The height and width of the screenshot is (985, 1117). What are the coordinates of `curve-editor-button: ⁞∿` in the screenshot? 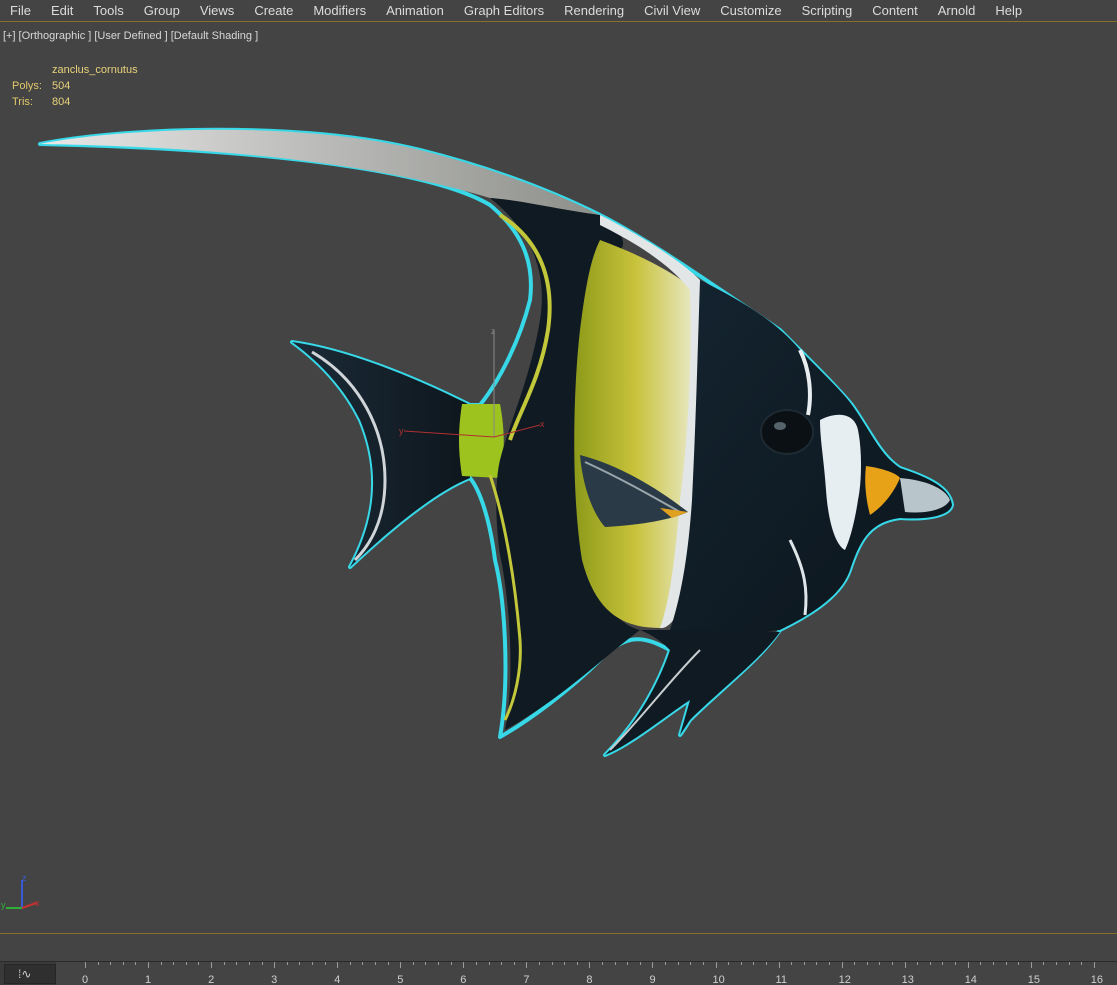 It's located at (30, 974).